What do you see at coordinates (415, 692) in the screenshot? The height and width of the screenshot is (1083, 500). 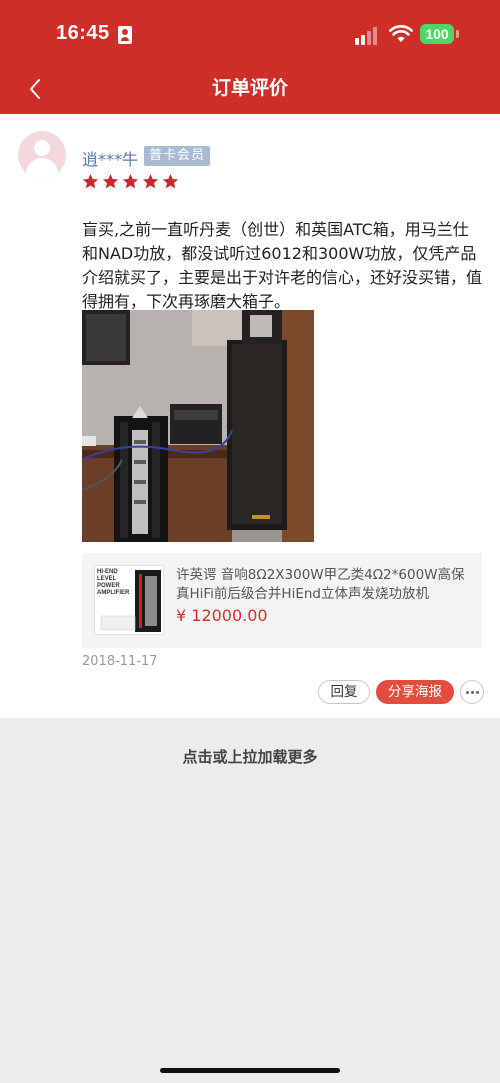 I see `share-poster-button: 分享海报` at bounding box center [415, 692].